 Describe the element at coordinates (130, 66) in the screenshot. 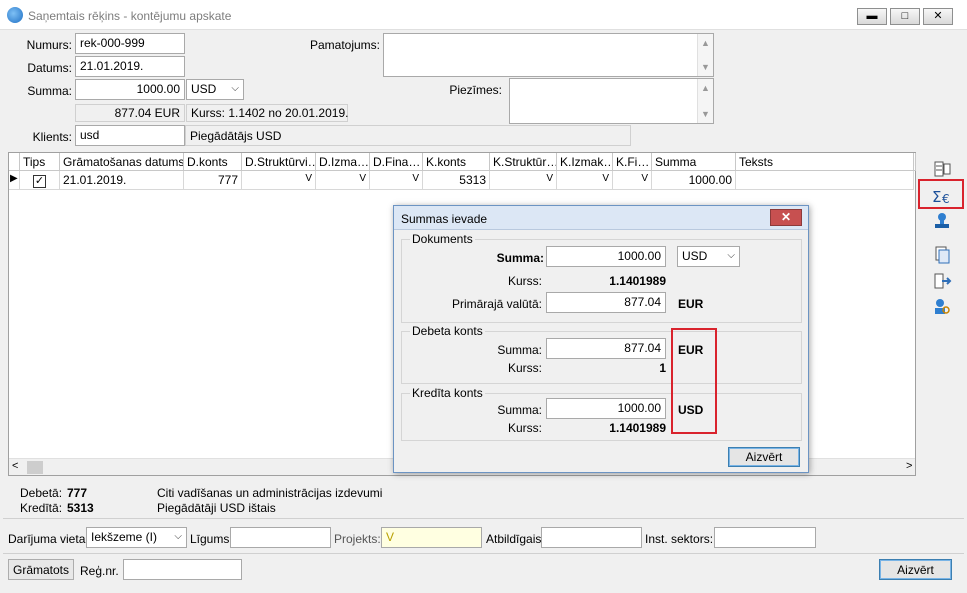

I see `datums-field: 21.01.2019.` at that location.